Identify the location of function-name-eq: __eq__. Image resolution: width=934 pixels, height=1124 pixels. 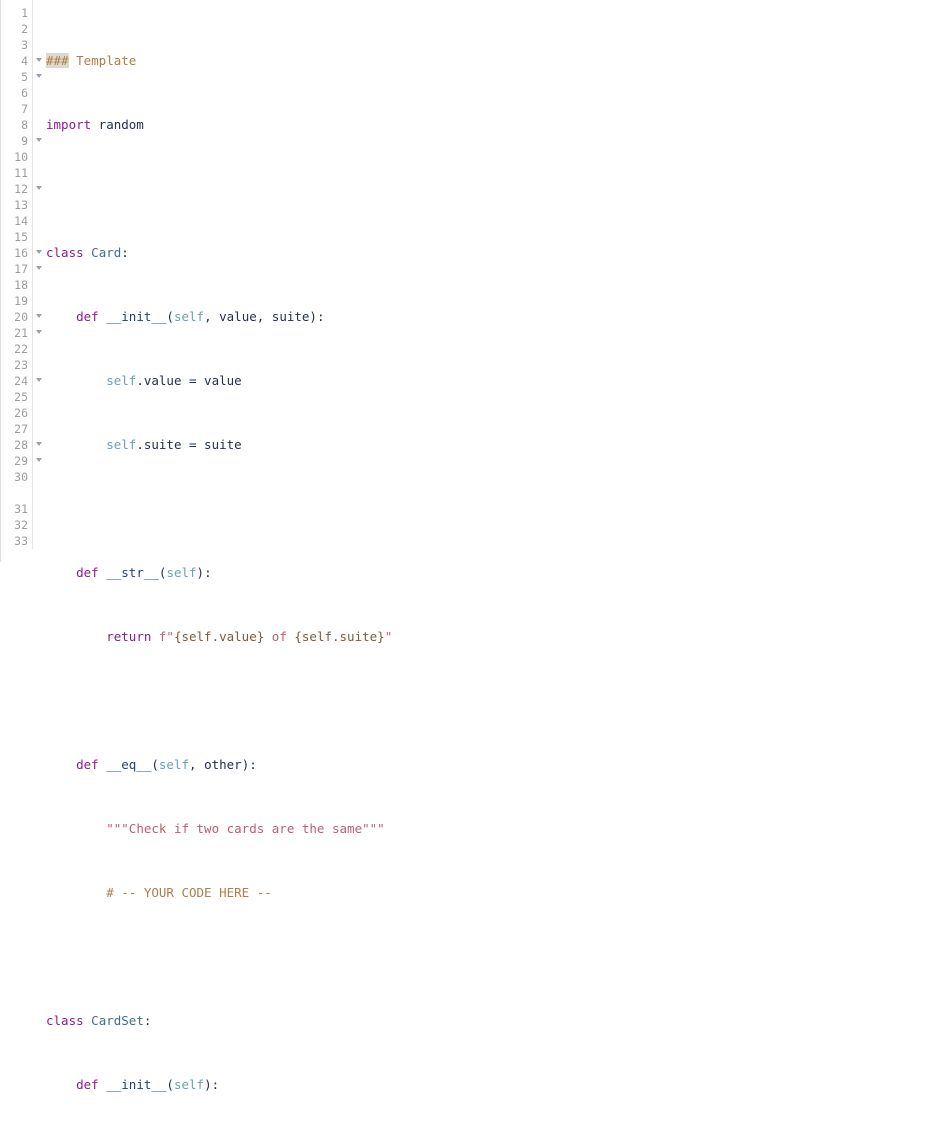
(125, 764).